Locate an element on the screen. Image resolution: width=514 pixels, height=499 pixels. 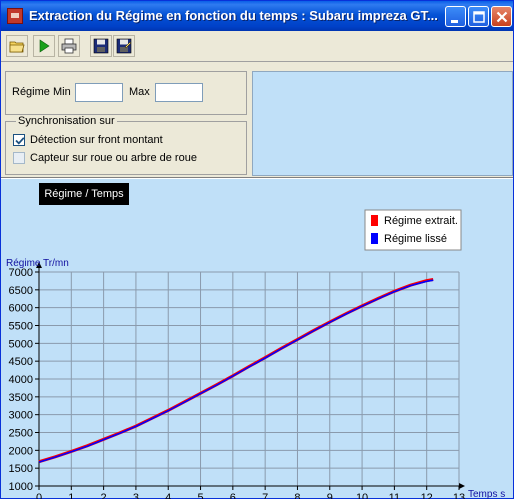
open-button is located at coordinates (17, 46).